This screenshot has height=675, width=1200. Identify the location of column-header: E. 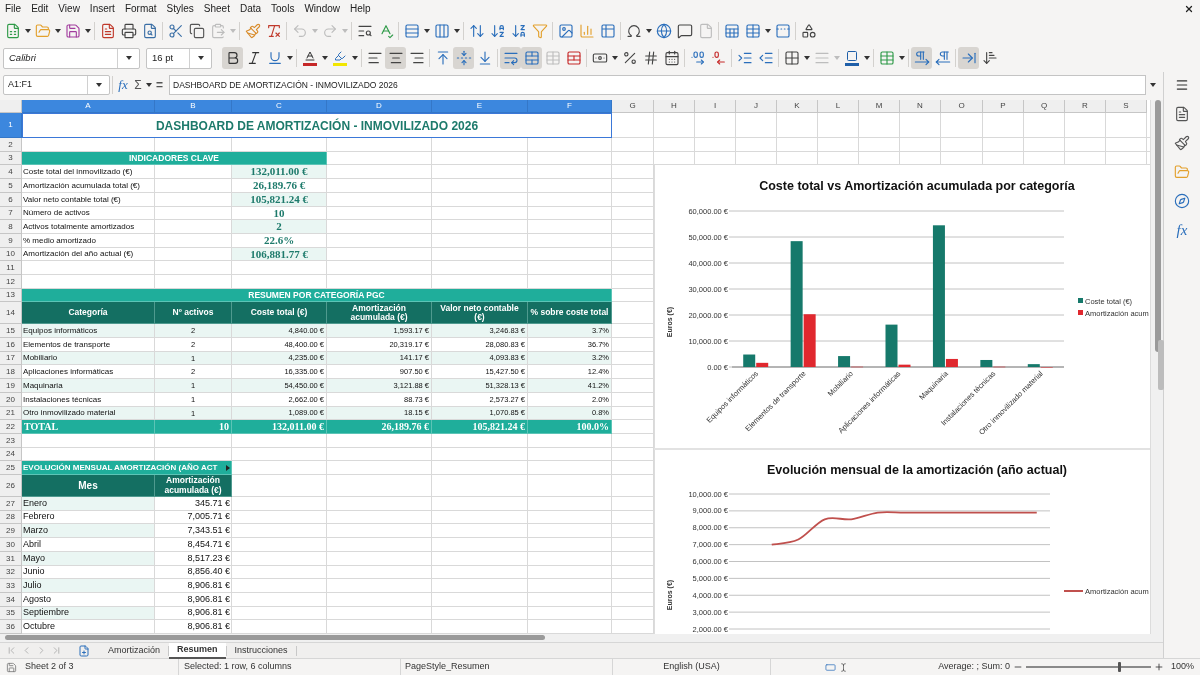
(480, 106).